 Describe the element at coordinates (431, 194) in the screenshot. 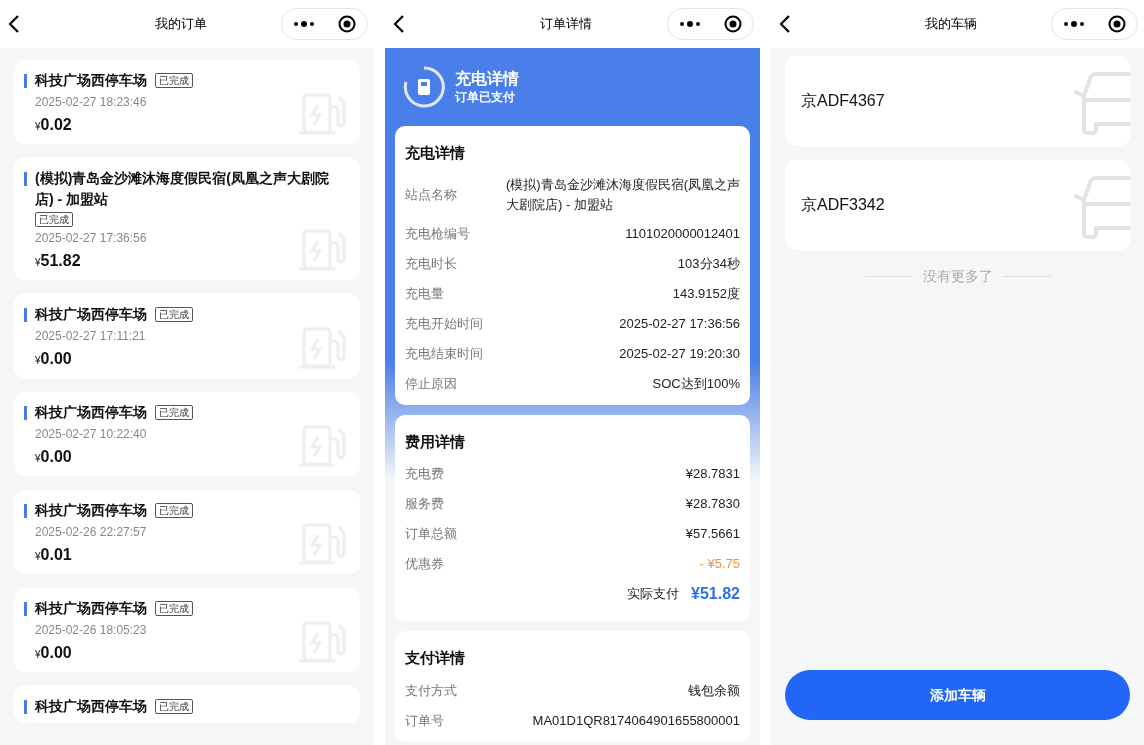

I see `row-label: 站点名称` at that location.